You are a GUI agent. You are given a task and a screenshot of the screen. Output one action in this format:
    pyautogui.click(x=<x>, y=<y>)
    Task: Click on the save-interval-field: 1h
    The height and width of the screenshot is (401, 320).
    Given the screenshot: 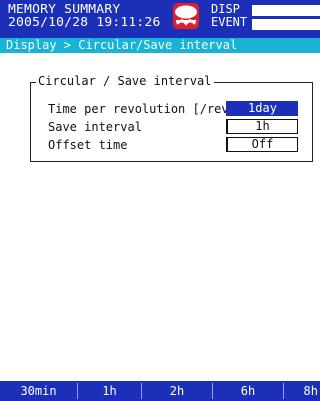 What is the action you would take?
    pyautogui.click(x=262, y=126)
    